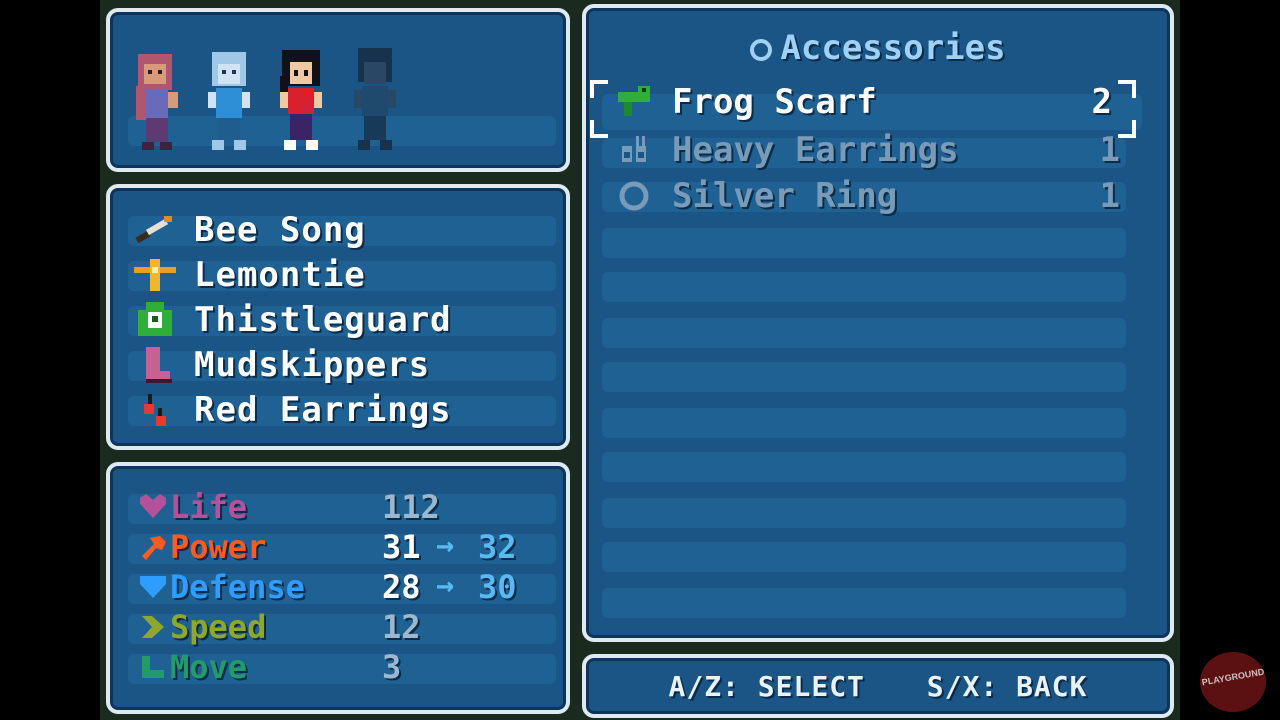 The height and width of the screenshot is (720, 1280). What do you see at coordinates (815, 150) in the screenshot?
I see `accessory-name: Heavy Earrings` at bounding box center [815, 150].